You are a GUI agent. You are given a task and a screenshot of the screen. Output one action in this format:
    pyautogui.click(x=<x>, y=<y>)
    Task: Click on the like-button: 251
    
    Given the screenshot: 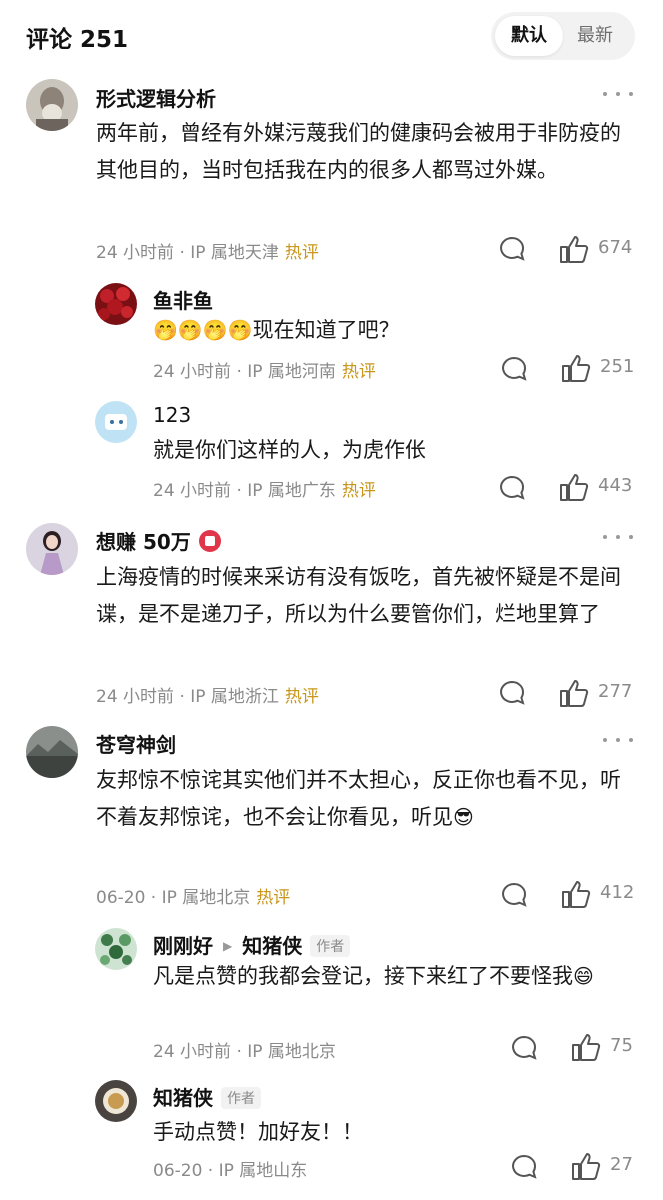 What is the action you would take?
    pyautogui.click(x=597, y=368)
    